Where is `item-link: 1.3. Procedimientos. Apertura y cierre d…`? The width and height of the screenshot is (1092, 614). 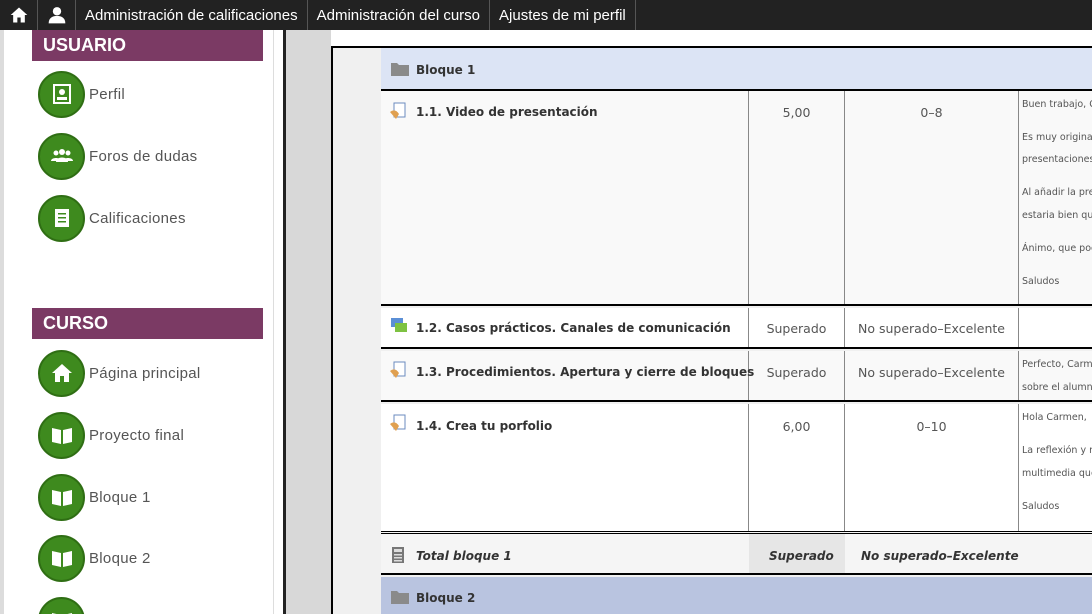 item-link: 1.3. Procedimientos. Apertura y cierre d… is located at coordinates (585, 372).